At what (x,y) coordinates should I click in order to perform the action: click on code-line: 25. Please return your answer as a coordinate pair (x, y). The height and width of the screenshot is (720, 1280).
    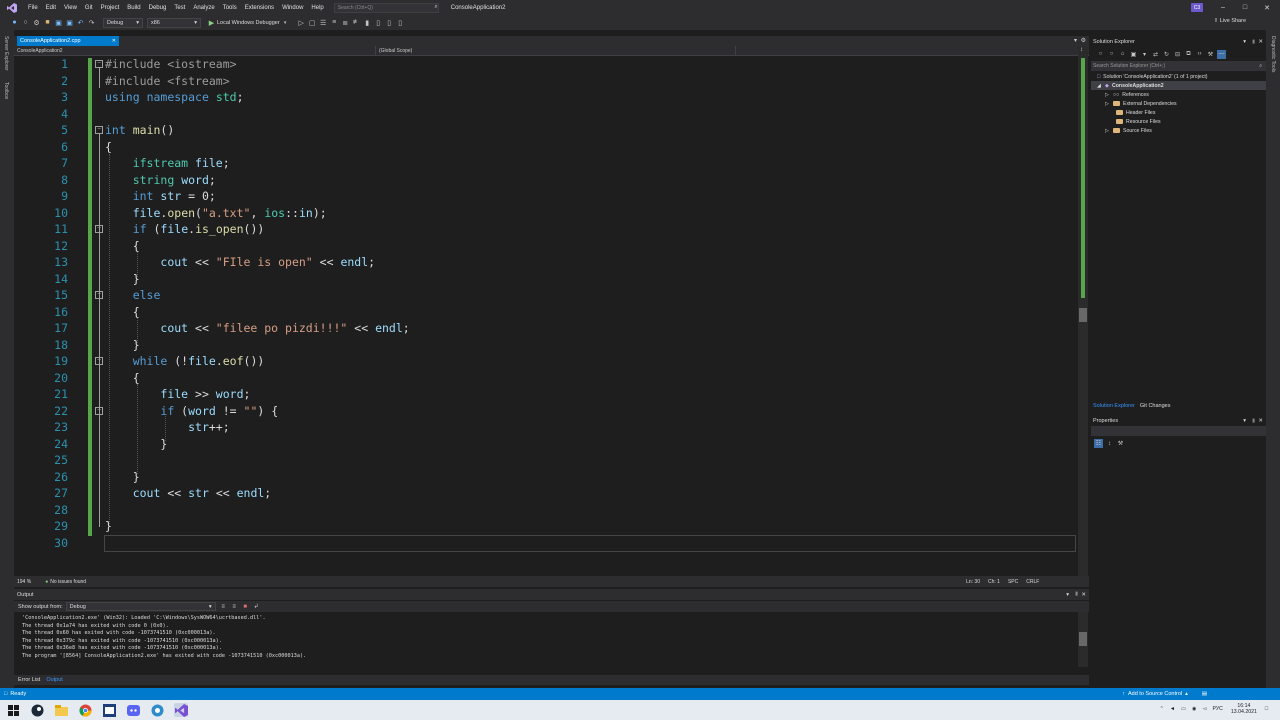
    Looking at the image, I should click on (546, 460).